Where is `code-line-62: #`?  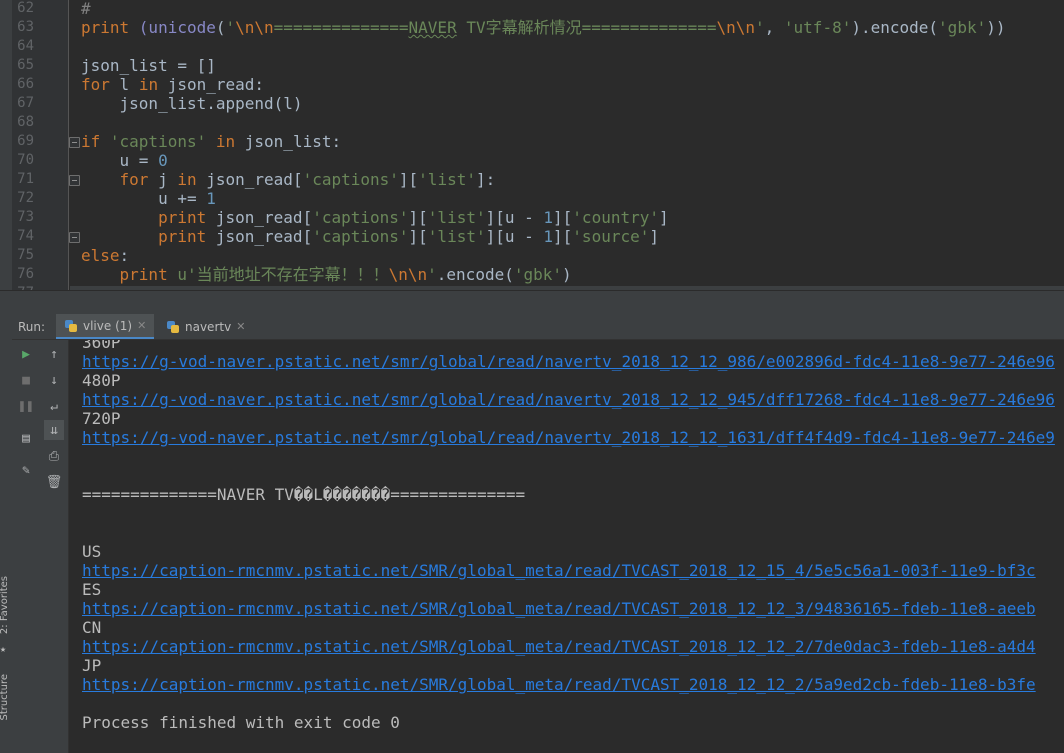 code-line-62: # is located at coordinates (86, 9).